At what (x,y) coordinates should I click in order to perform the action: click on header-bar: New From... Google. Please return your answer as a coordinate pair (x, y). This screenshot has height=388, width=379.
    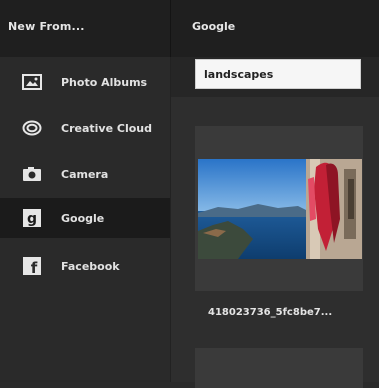
    Looking at the image, I should click on (189, 28).